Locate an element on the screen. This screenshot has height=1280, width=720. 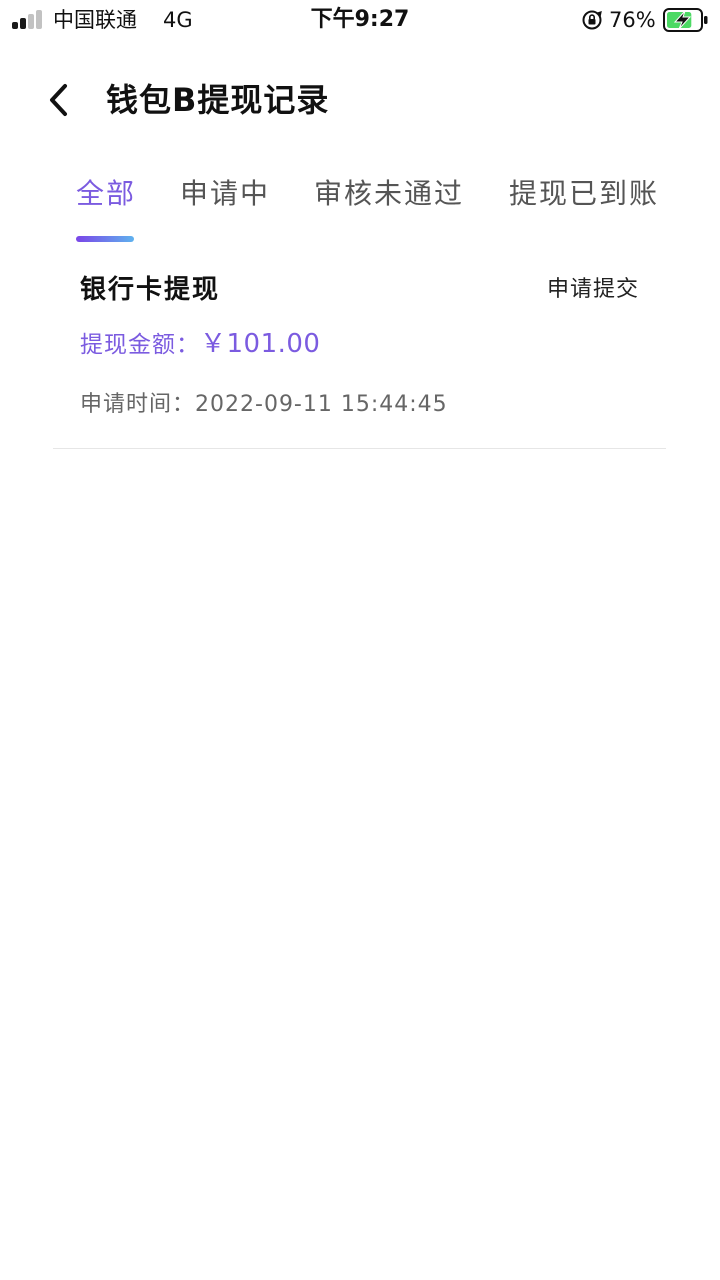
time-value: 2022-09-11 15:44:45 is located at coordinates (321, 404).